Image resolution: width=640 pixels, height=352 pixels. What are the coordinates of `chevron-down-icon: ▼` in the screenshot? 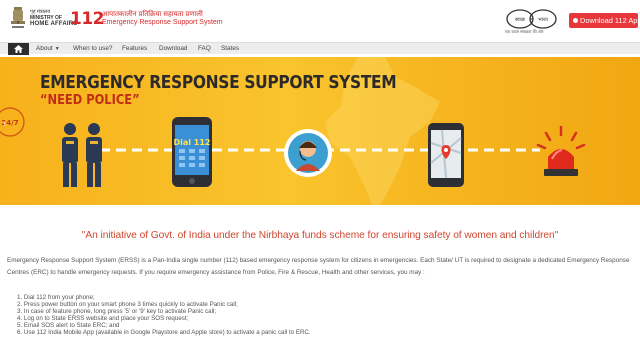 It's located at (57, 49).